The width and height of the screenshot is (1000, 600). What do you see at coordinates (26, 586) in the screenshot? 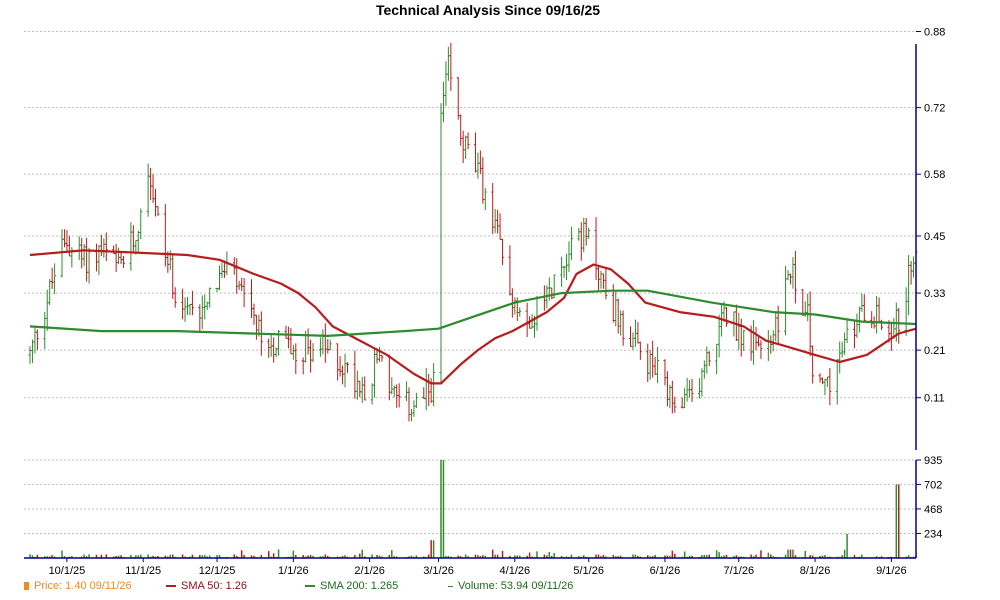
I see `price-swatch-icon` at bounding box center [26, 586].